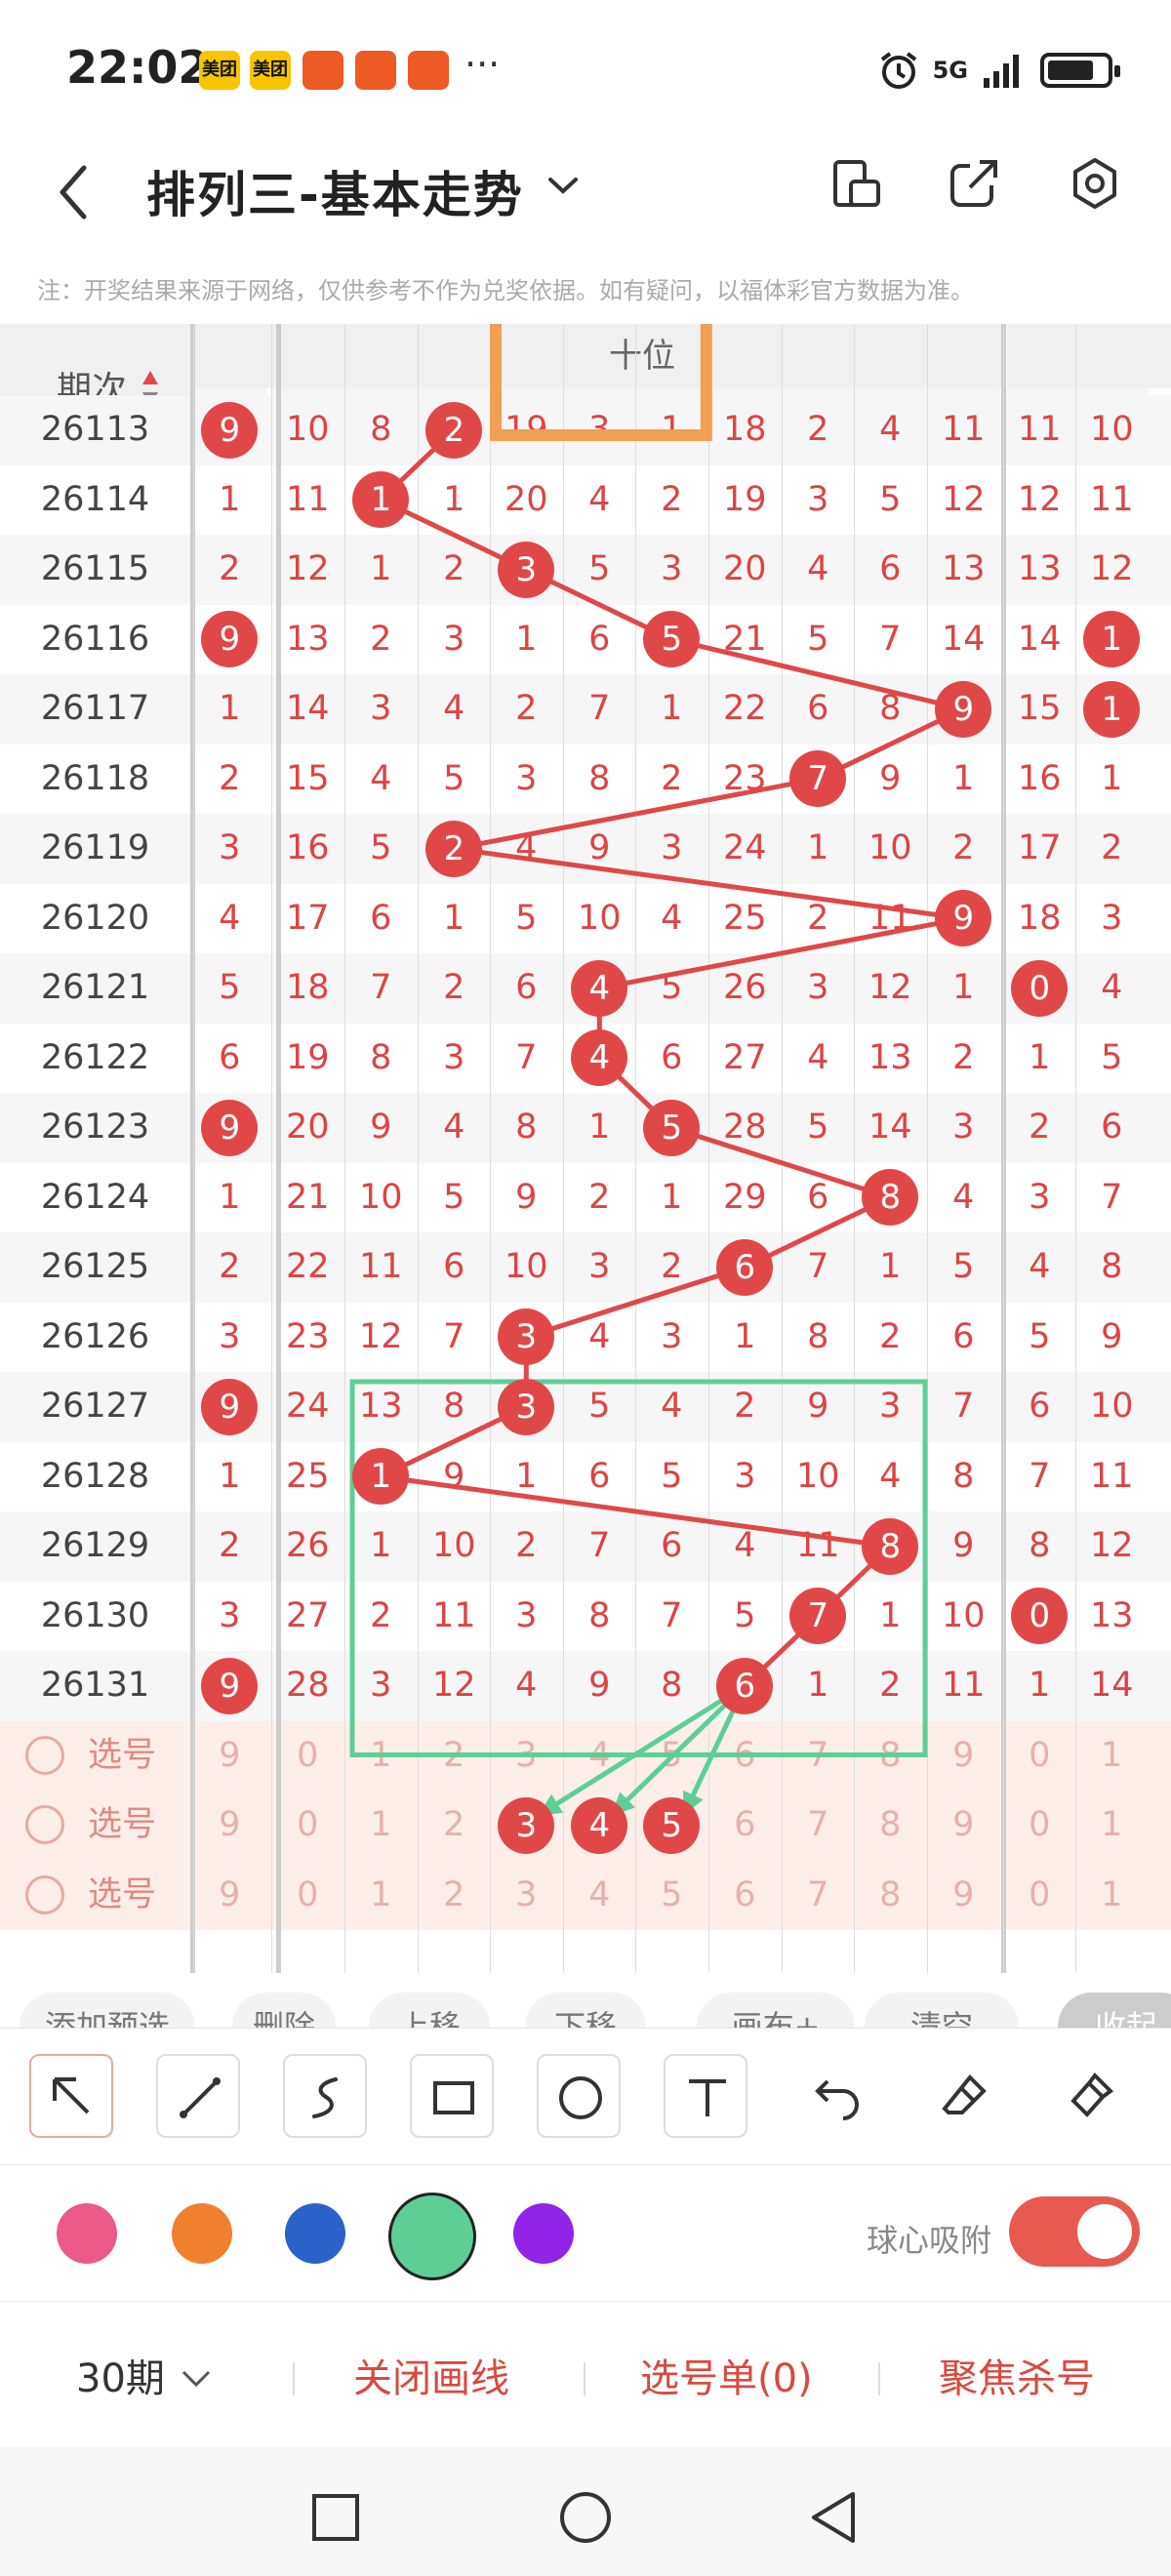  What do you see at coordinates (335, 191) in the screenshot?
I see `page-title: 排列三-基本走势` at bounding box center [335, 191].